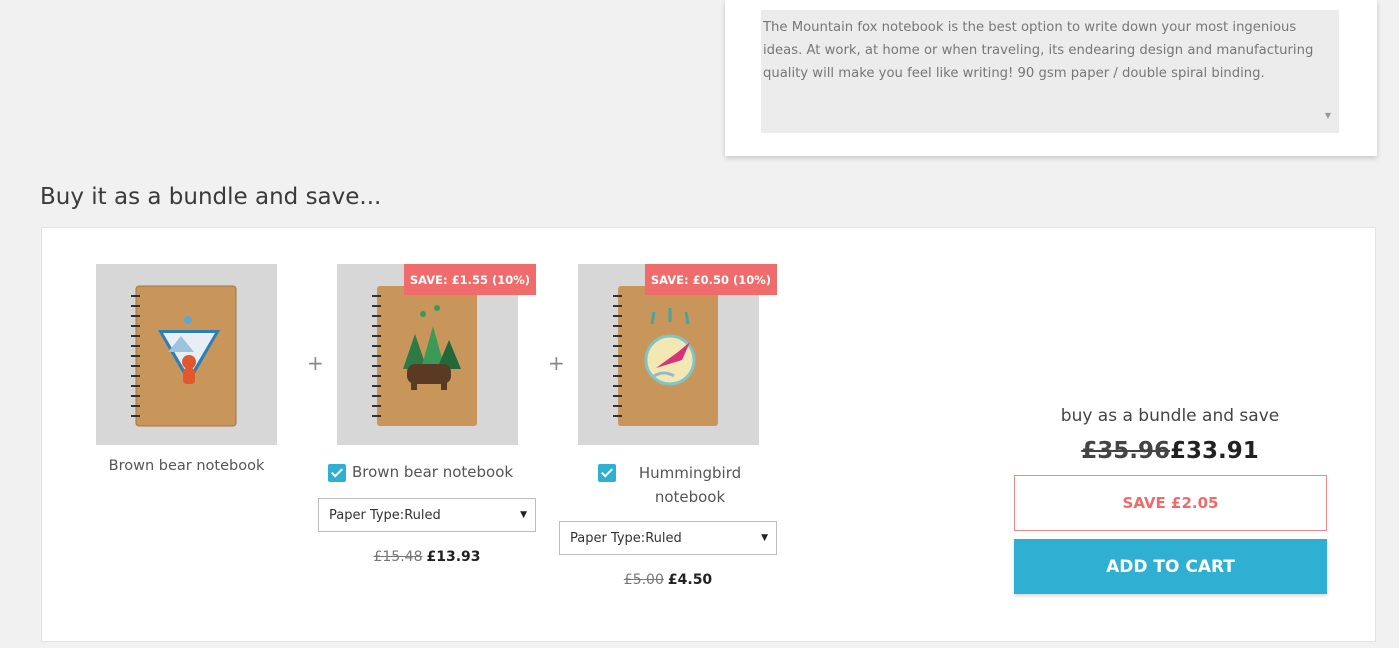 This screenshot has width=1399, height=648. I want to click on paper-type-select-2: Paper Type:Ruled ▼, so click(427, 515).